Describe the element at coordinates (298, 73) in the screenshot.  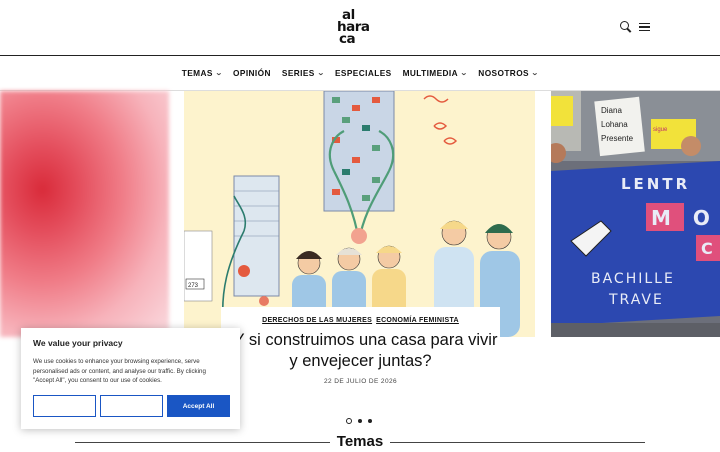
I see `nav-label: SERIES` at that location.